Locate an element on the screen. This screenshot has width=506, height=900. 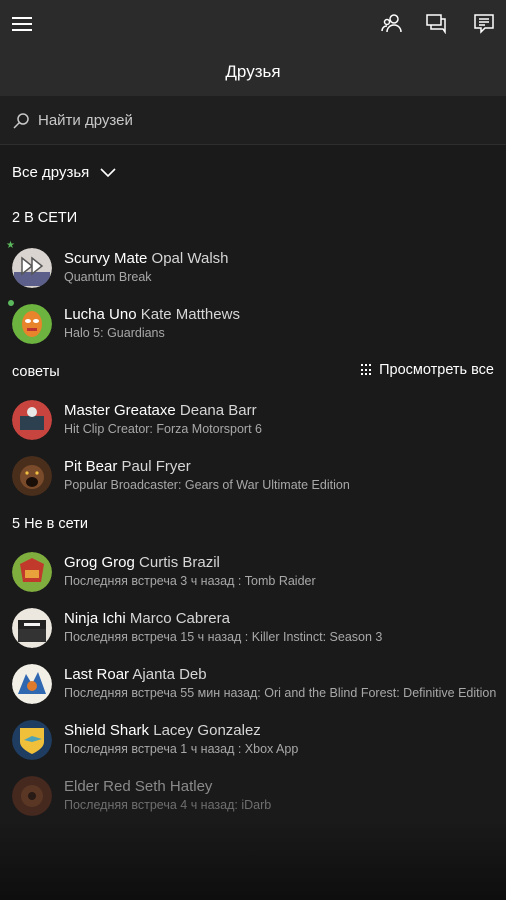
search-bar is located at coordinates (253, 120).